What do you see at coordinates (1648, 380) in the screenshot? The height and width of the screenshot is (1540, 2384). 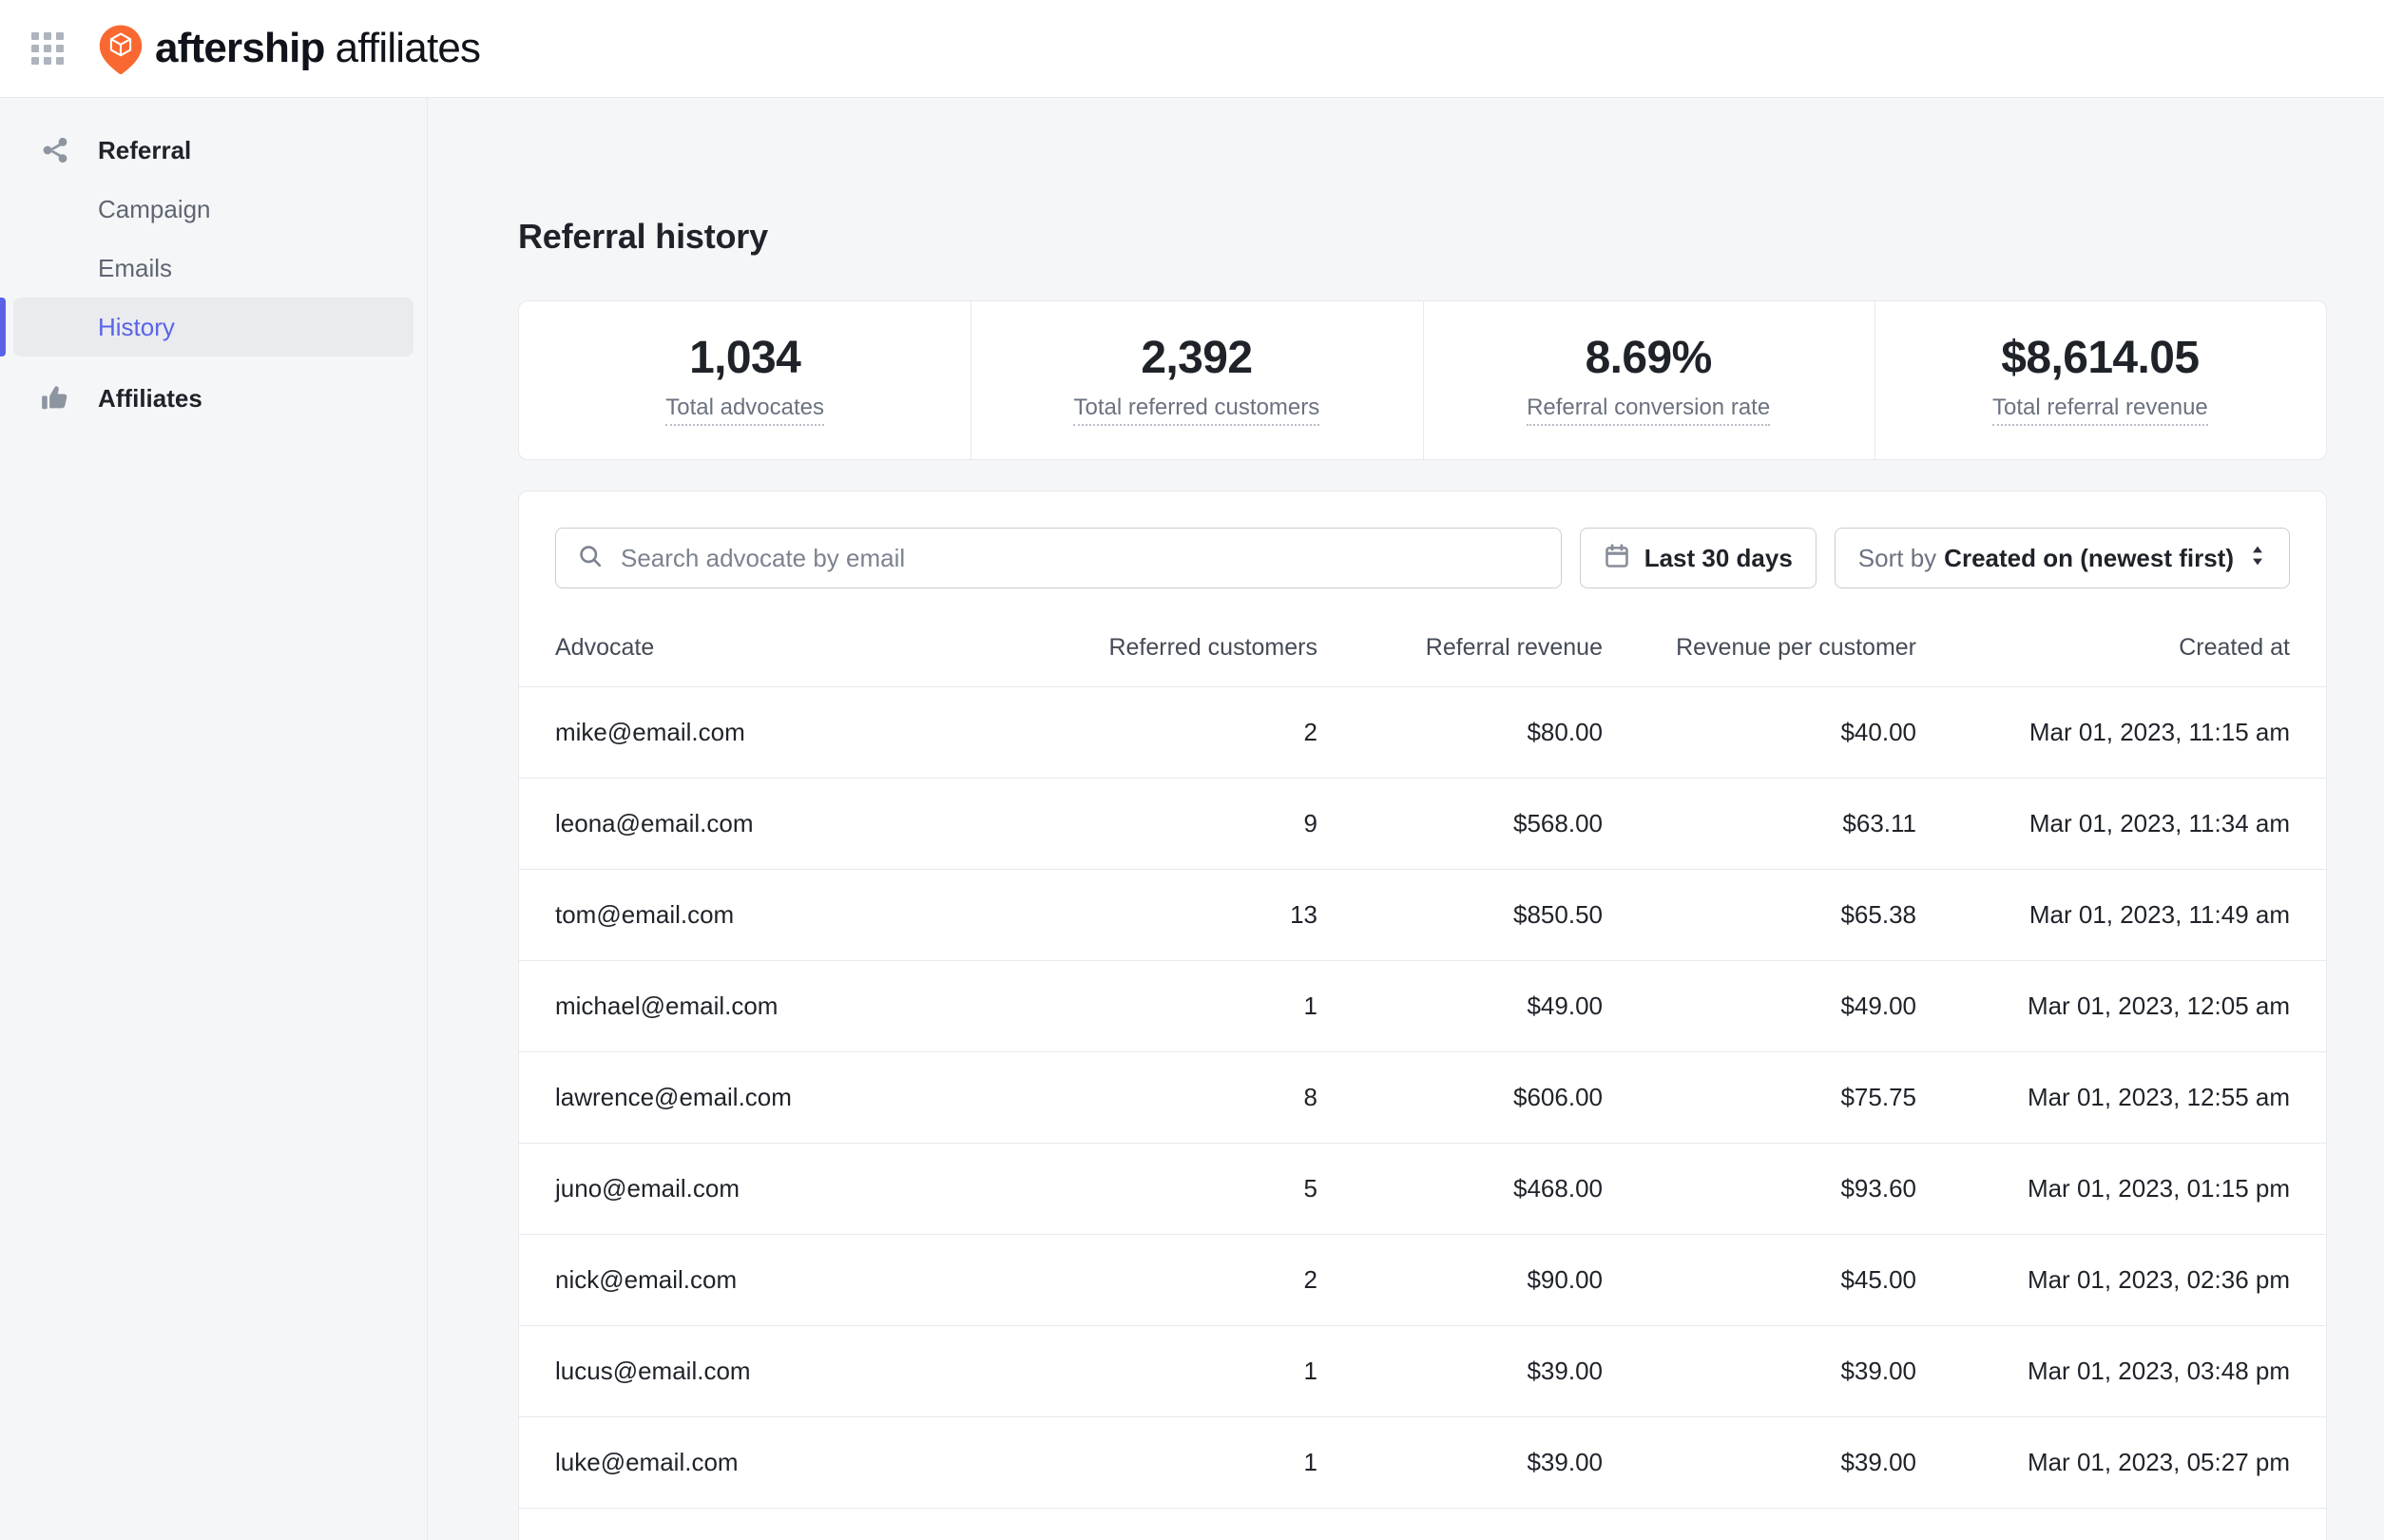 I see `stat-card-referral-conversion-rate: 8.69% Referral conversion rate` at bounding box center [1648, 380].